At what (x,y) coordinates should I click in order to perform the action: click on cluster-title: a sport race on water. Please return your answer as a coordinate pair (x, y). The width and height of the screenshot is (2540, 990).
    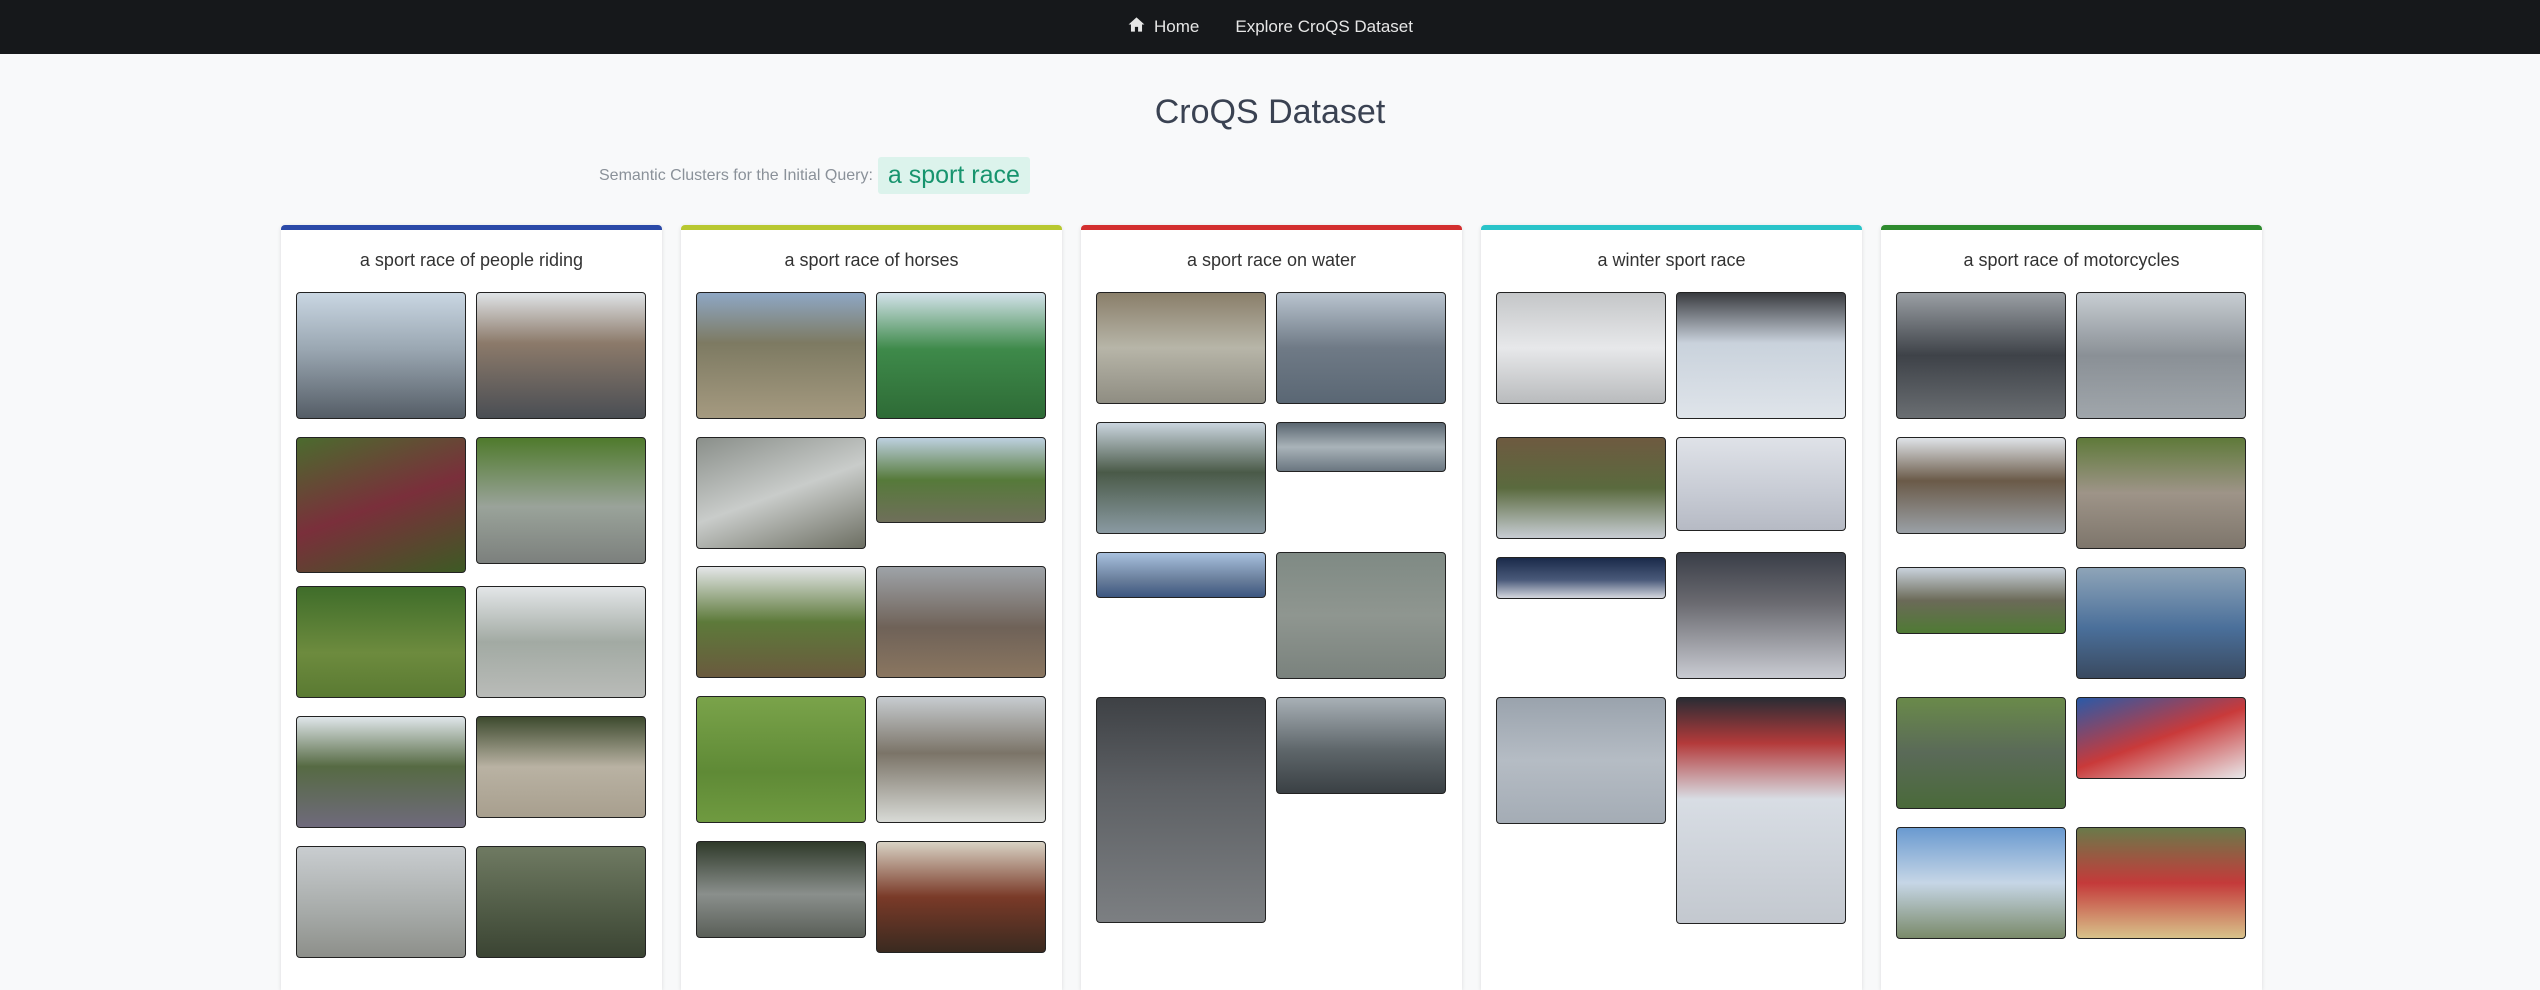
    Looking at the image, I should click on (1271, 260).